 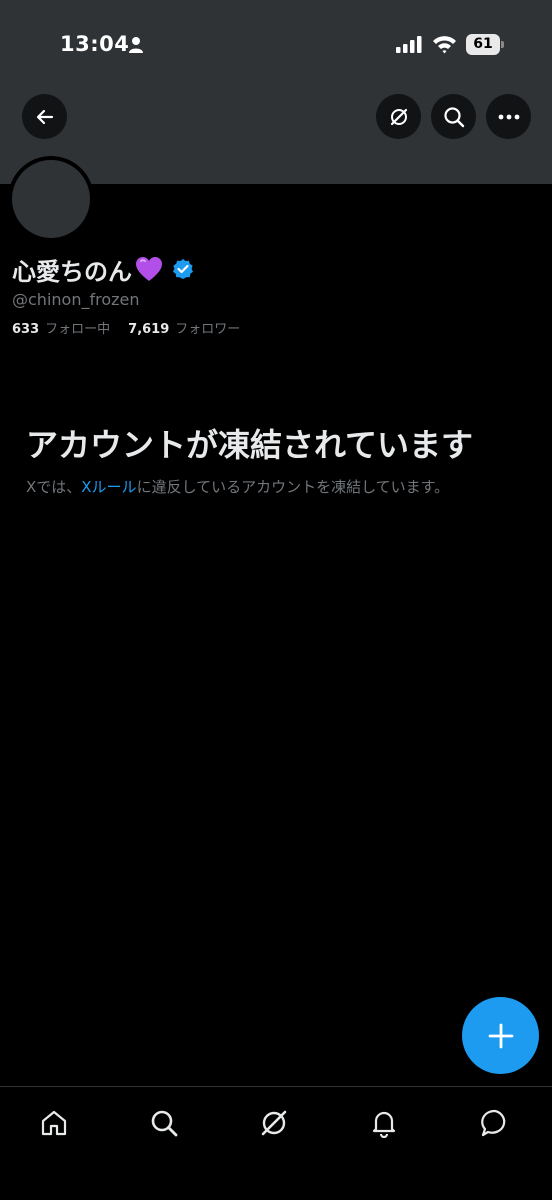 I want to click on suspended-desc-prefix: Xでは、, so click(x=54, y=487).